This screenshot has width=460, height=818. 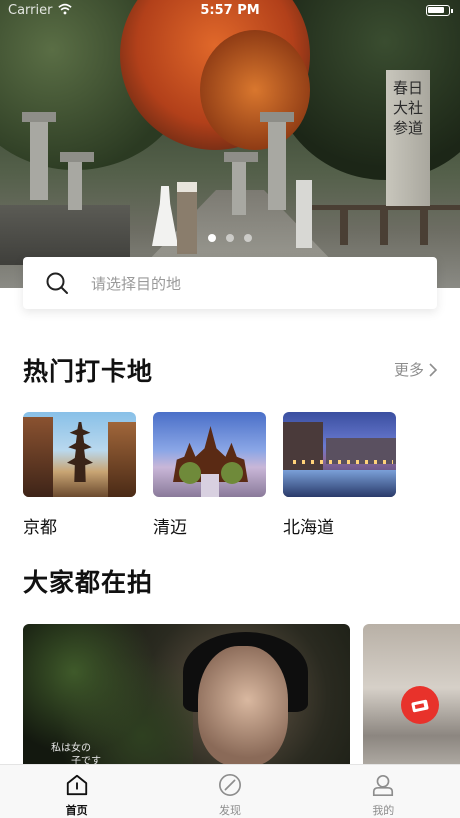 I want to click on hero-stone-wall, so click(x=65, y=235).